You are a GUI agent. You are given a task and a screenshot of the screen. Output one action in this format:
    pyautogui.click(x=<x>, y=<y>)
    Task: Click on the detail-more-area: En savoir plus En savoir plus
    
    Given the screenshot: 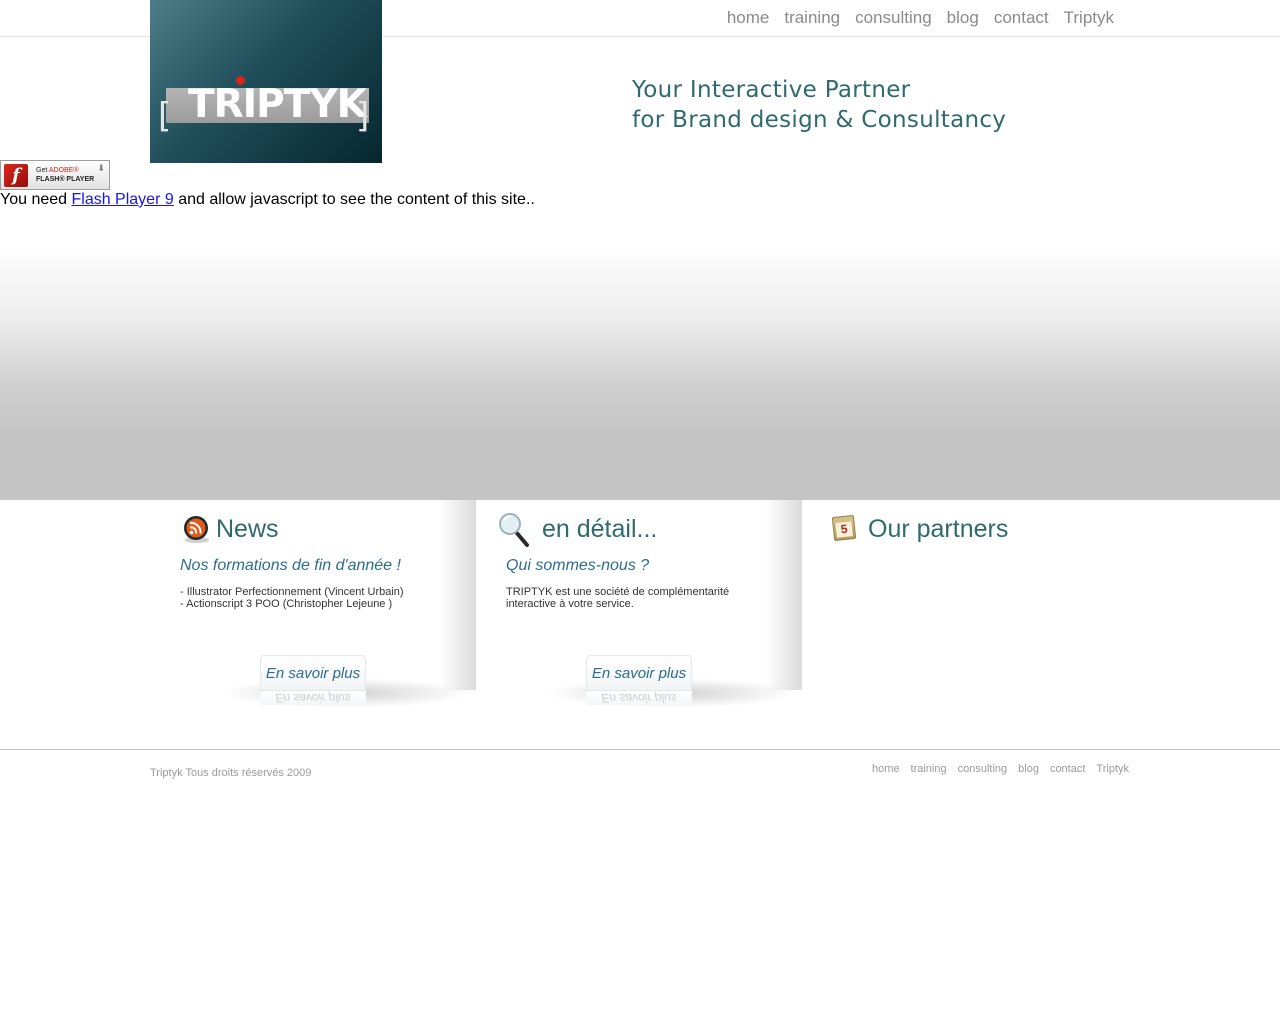 What is the action you would take?
    pyautogui.click(x=671, y=680)
    